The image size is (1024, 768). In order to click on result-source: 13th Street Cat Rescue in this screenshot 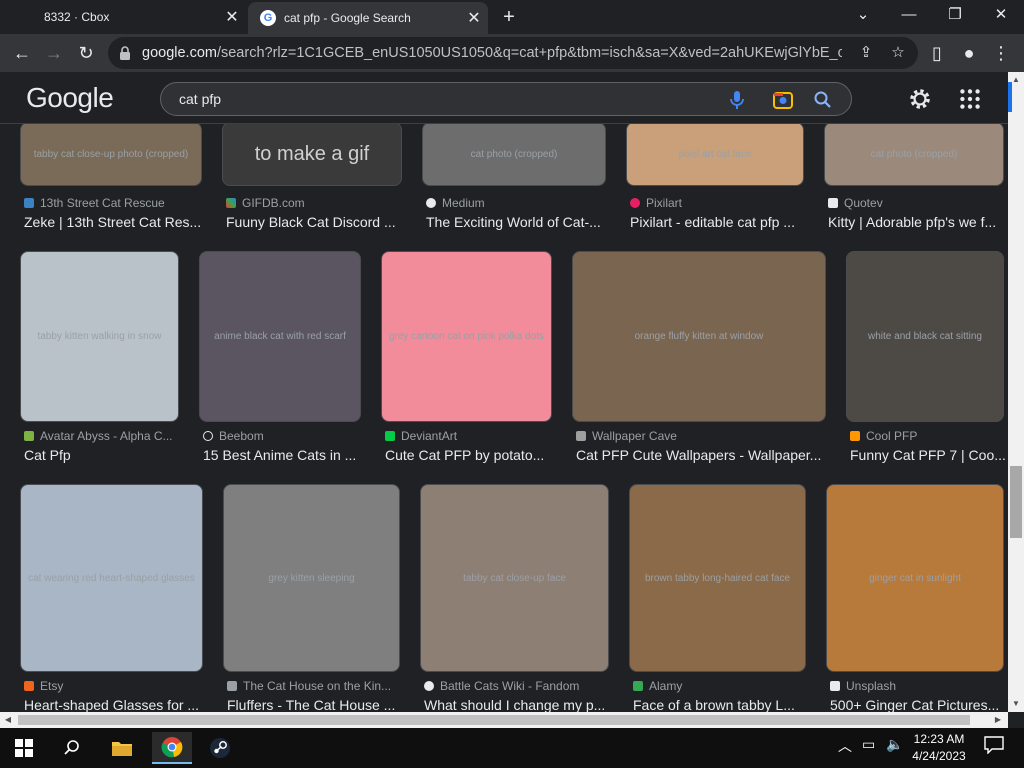, I will do `click(114, 203)`.